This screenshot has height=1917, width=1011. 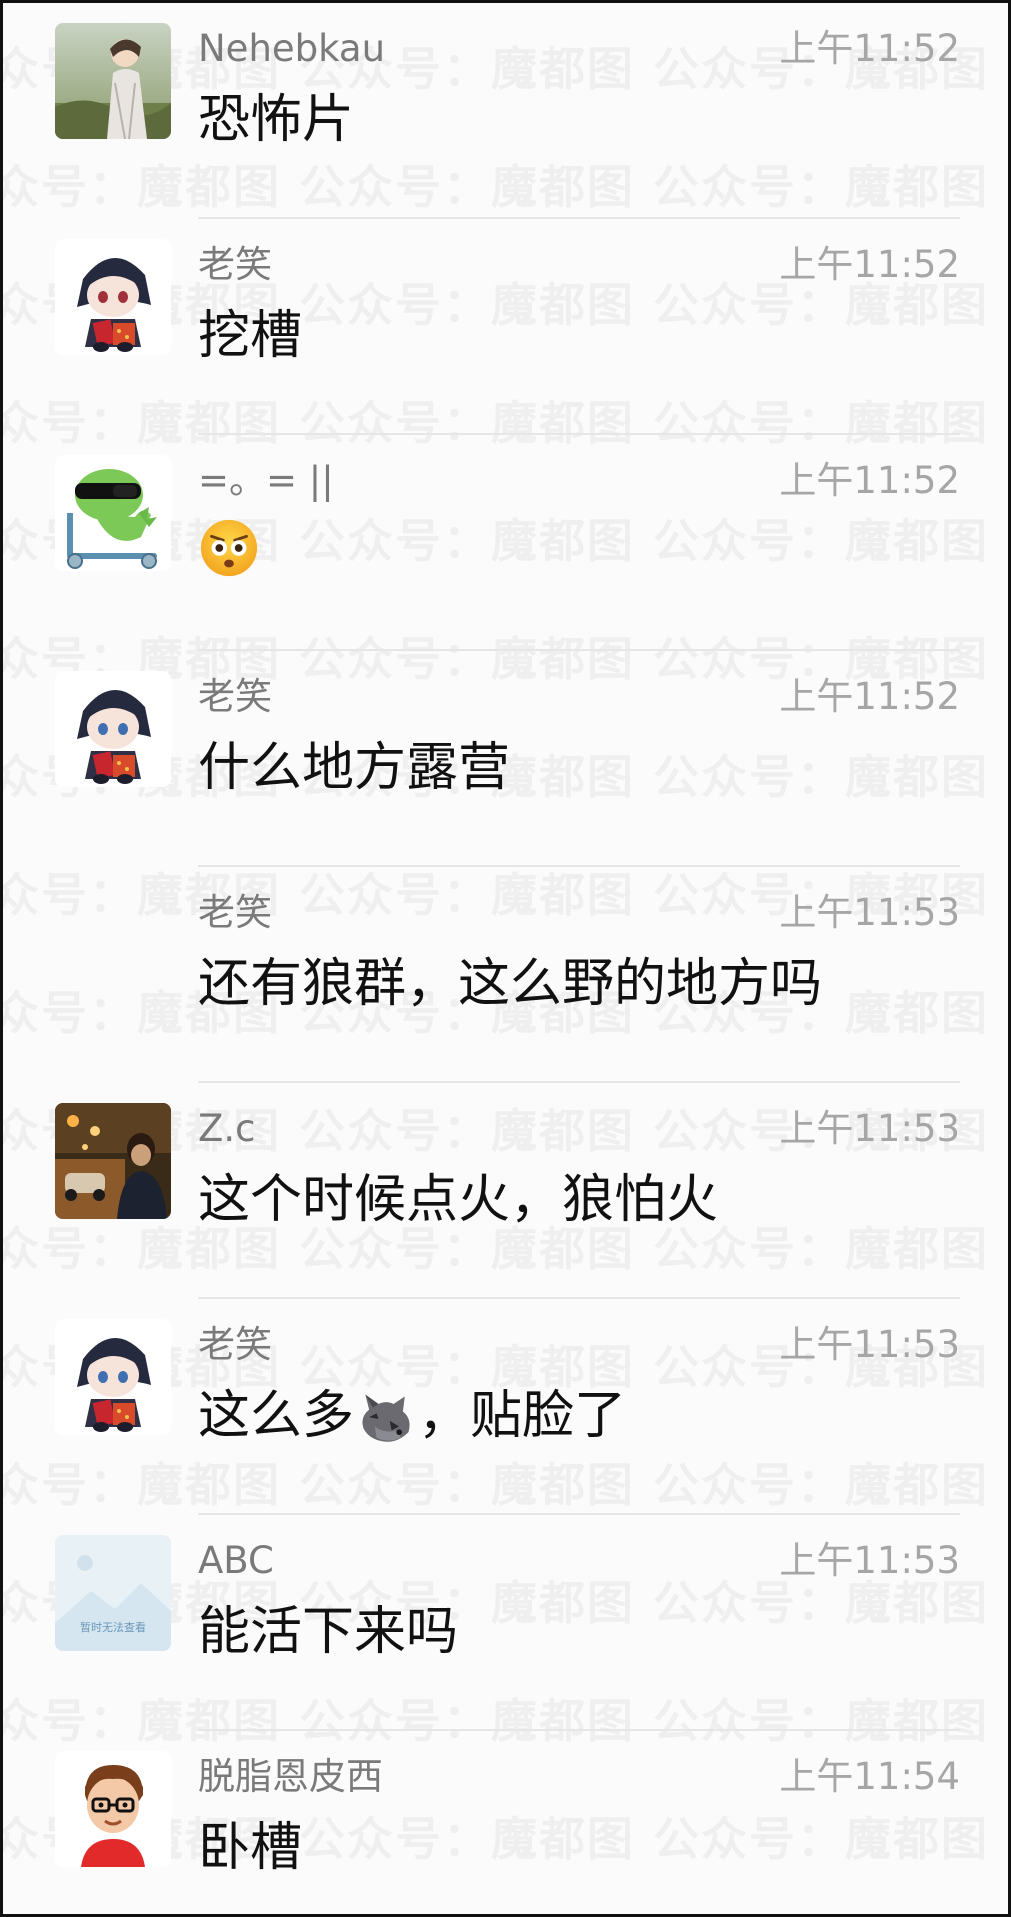 I want to click on chat-message: 老笑 上午11:52 什么地方露营, so click(x=505, y=759).